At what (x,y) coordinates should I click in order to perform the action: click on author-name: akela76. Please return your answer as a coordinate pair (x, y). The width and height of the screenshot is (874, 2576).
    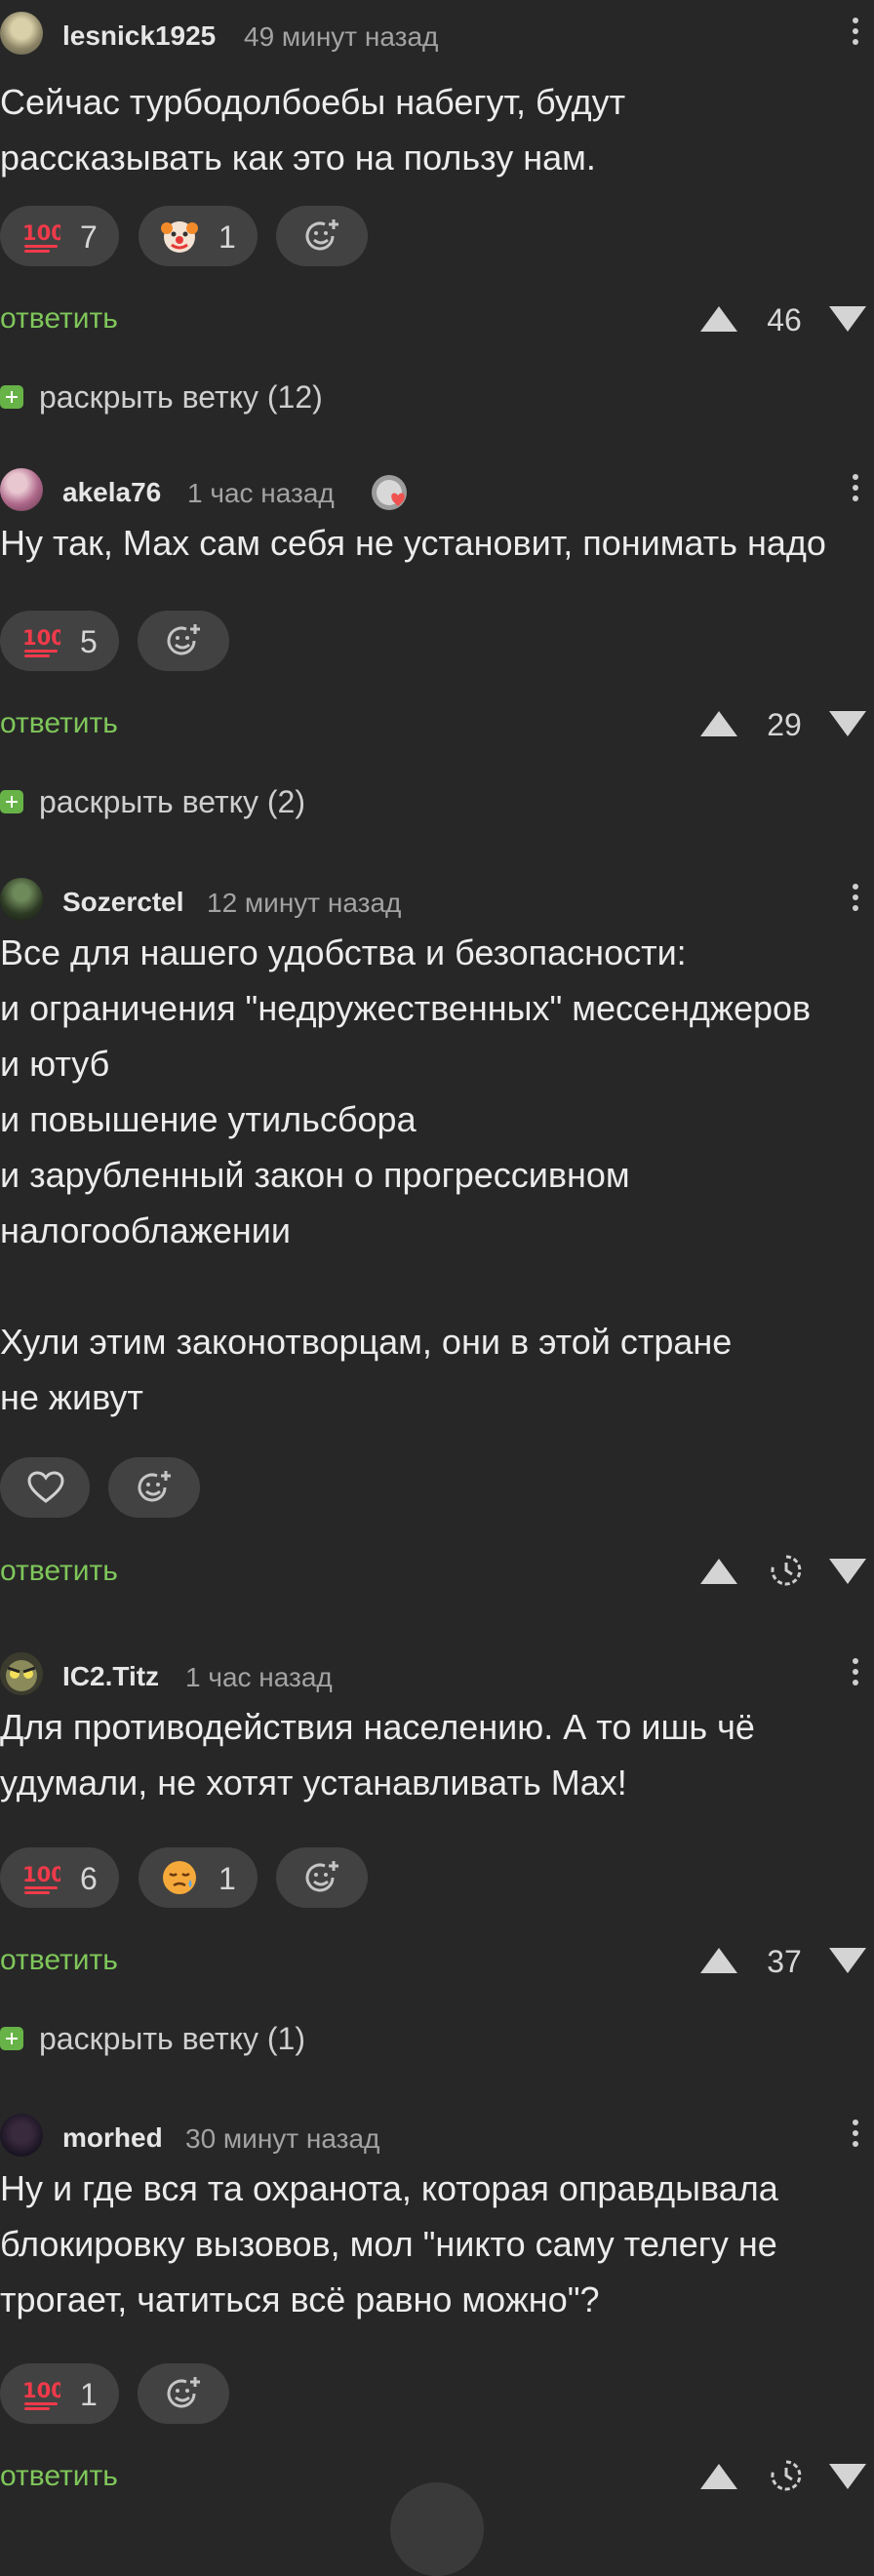
    Looking at the image, I should click on (112, 492).